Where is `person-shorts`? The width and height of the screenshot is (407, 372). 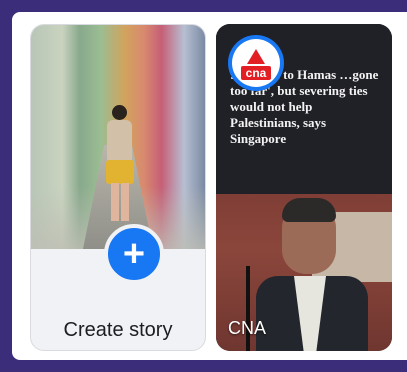 person-shorts is located at coordinates (120, 172).